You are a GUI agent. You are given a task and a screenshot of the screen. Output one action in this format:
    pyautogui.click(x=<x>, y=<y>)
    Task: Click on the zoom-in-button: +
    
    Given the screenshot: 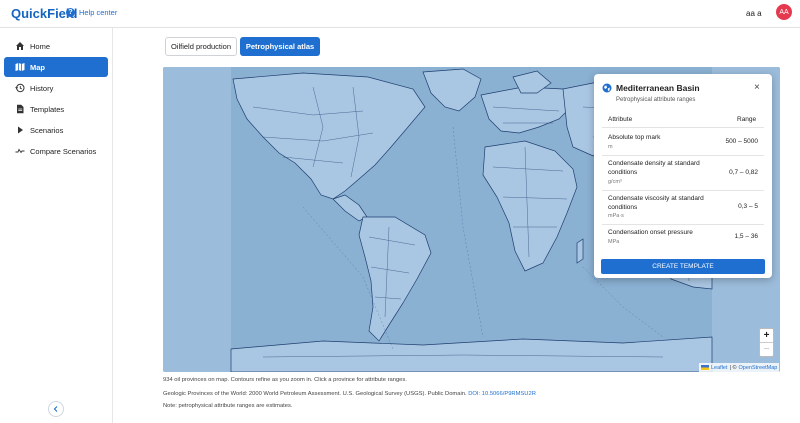 What is the action you would take?
    pyautogui.click(x=766, y=336)
    